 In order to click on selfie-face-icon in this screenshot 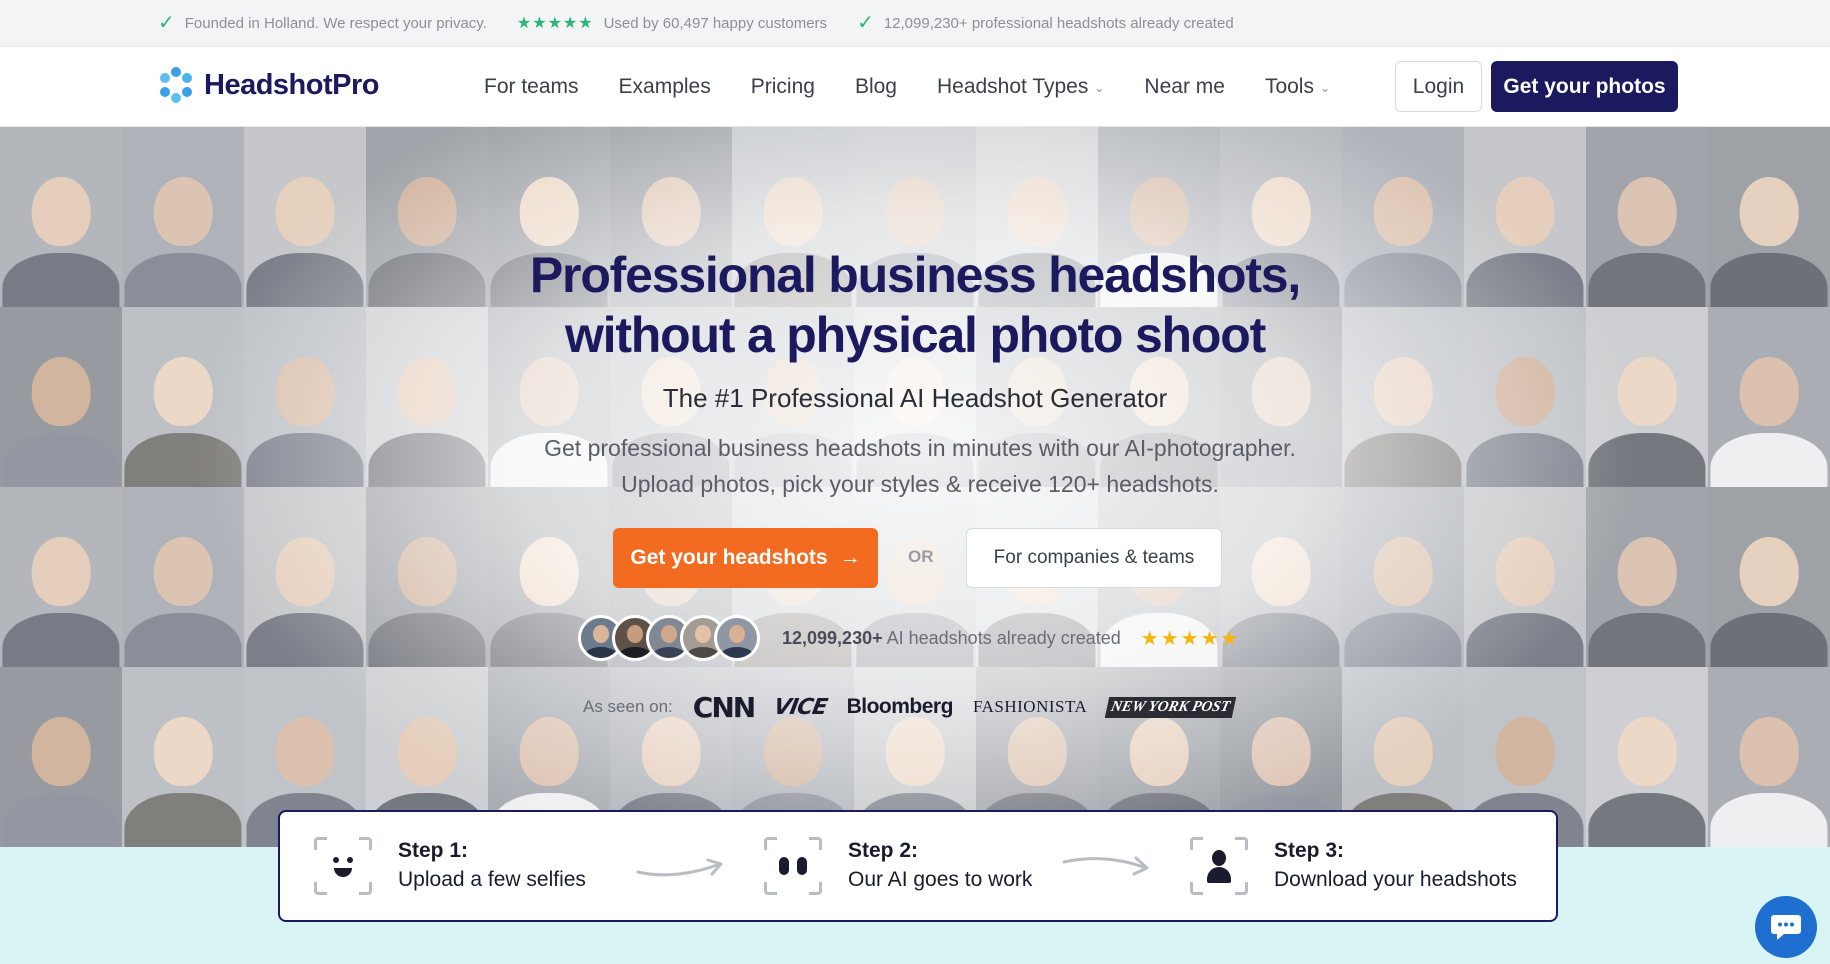, I will do `click(343, 866)`.